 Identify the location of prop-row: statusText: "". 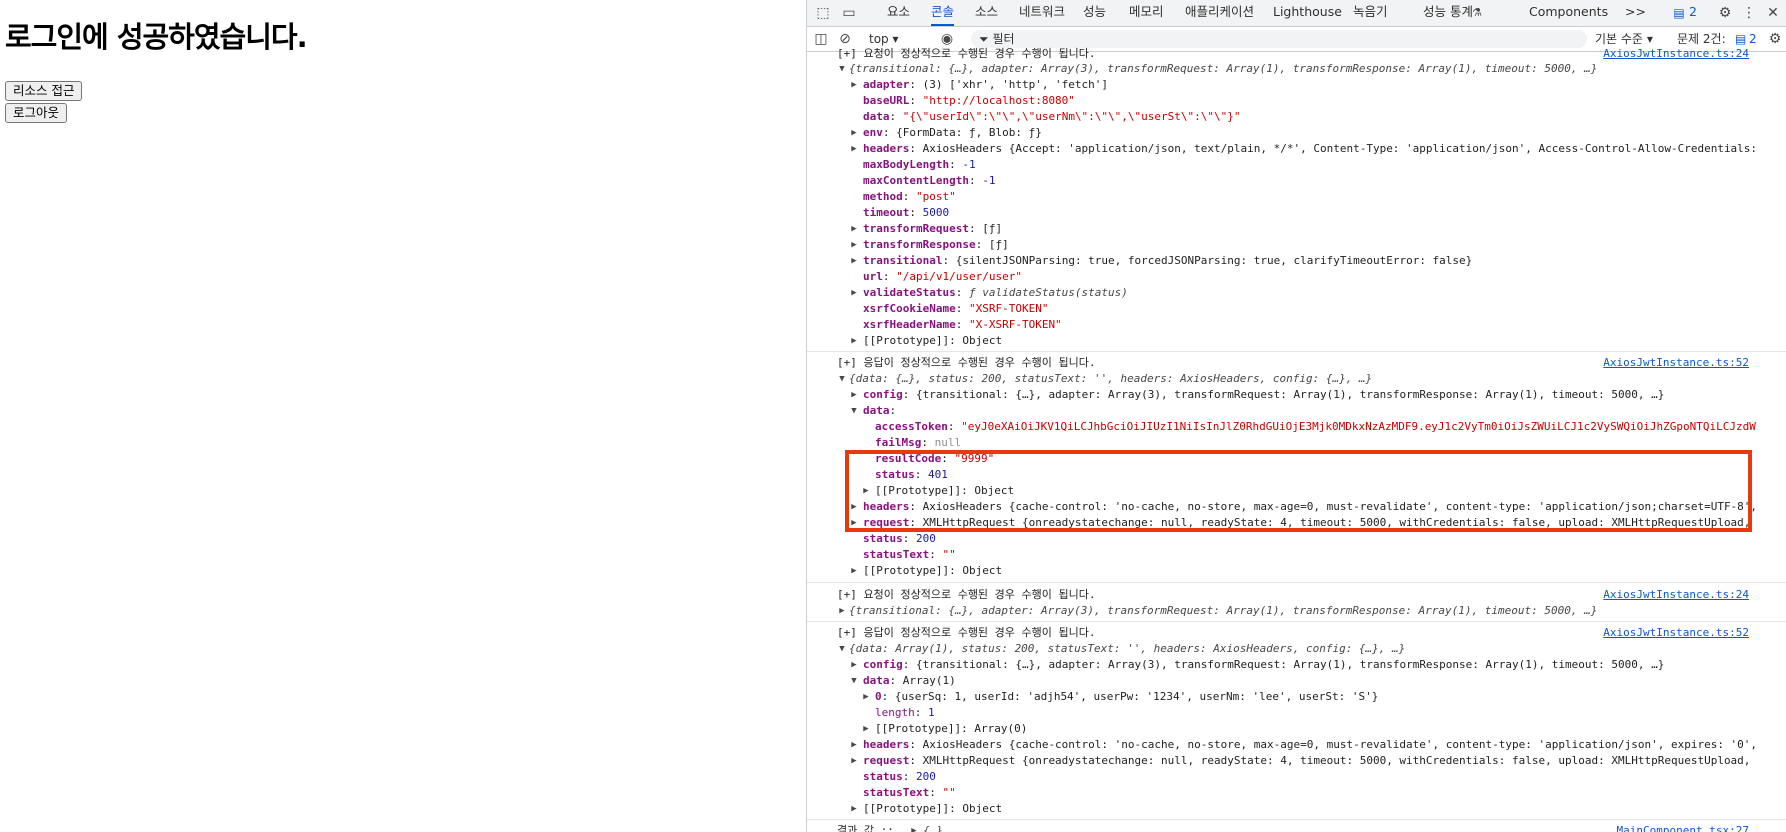
(909, 792).